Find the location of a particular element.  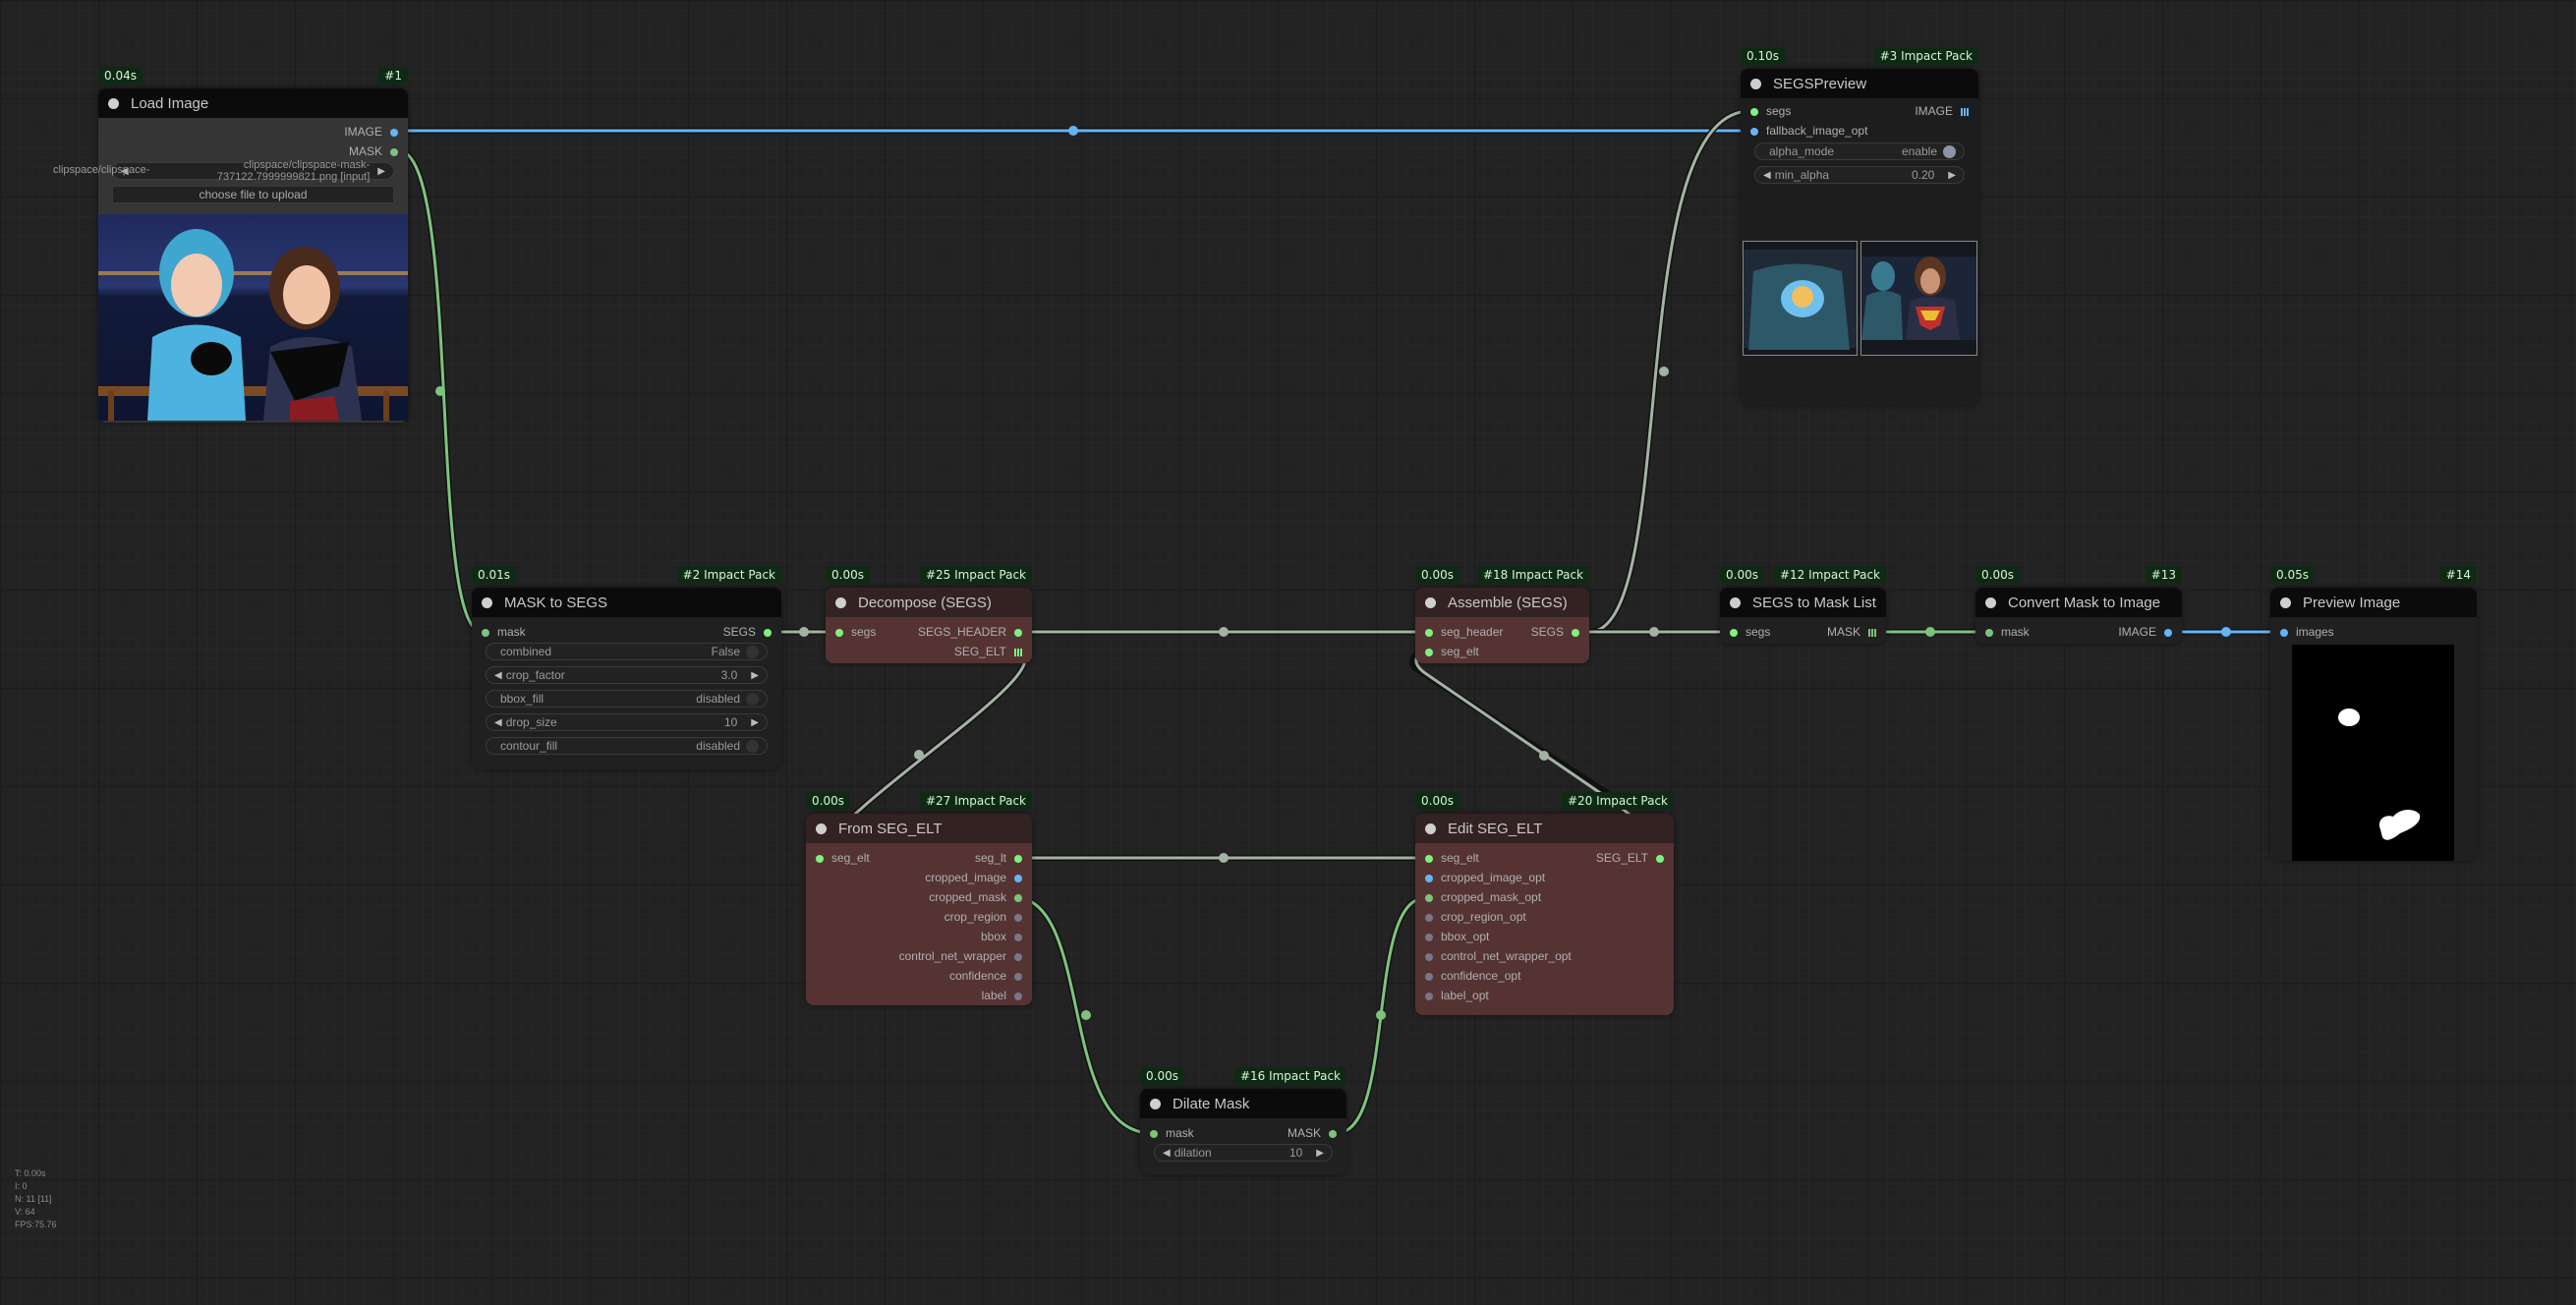

widget-crop-factor: ◀ crop_factor 3.0 ▶ is located at coordinates (627, 675).